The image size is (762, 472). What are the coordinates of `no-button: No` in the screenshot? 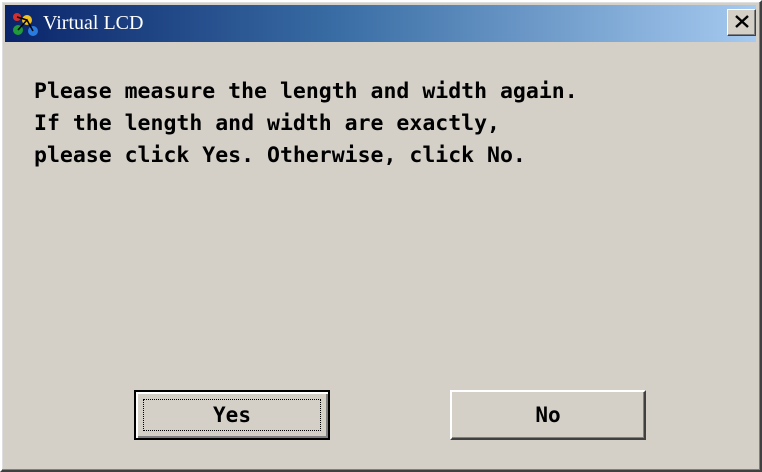 It's located at (548, 415).